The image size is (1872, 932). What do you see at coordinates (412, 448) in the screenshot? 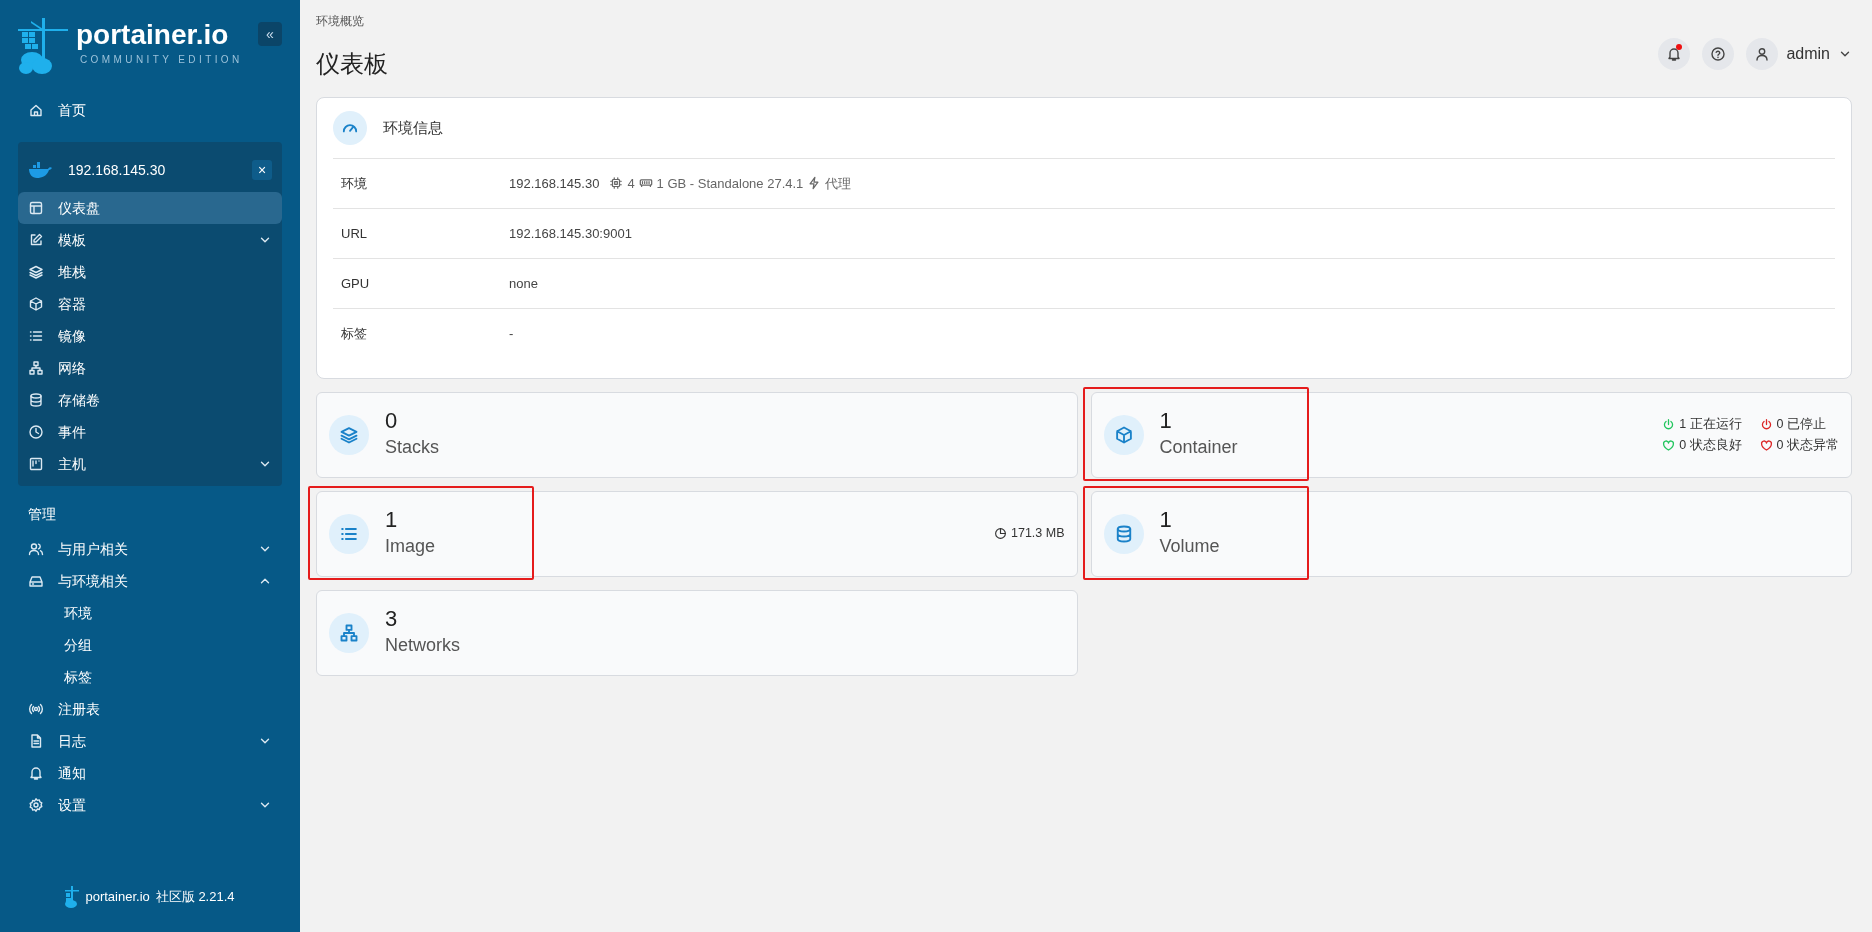
I see `tile-label: Stacks` at bounding box center [412, 448].